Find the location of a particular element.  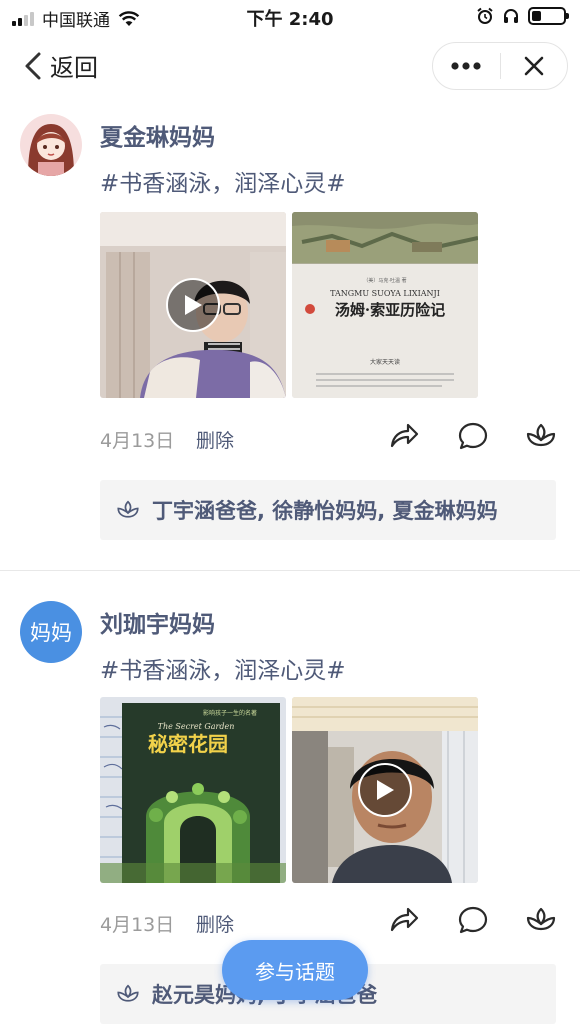

avatar: 妈妈 is located at coordinates (51, 632).